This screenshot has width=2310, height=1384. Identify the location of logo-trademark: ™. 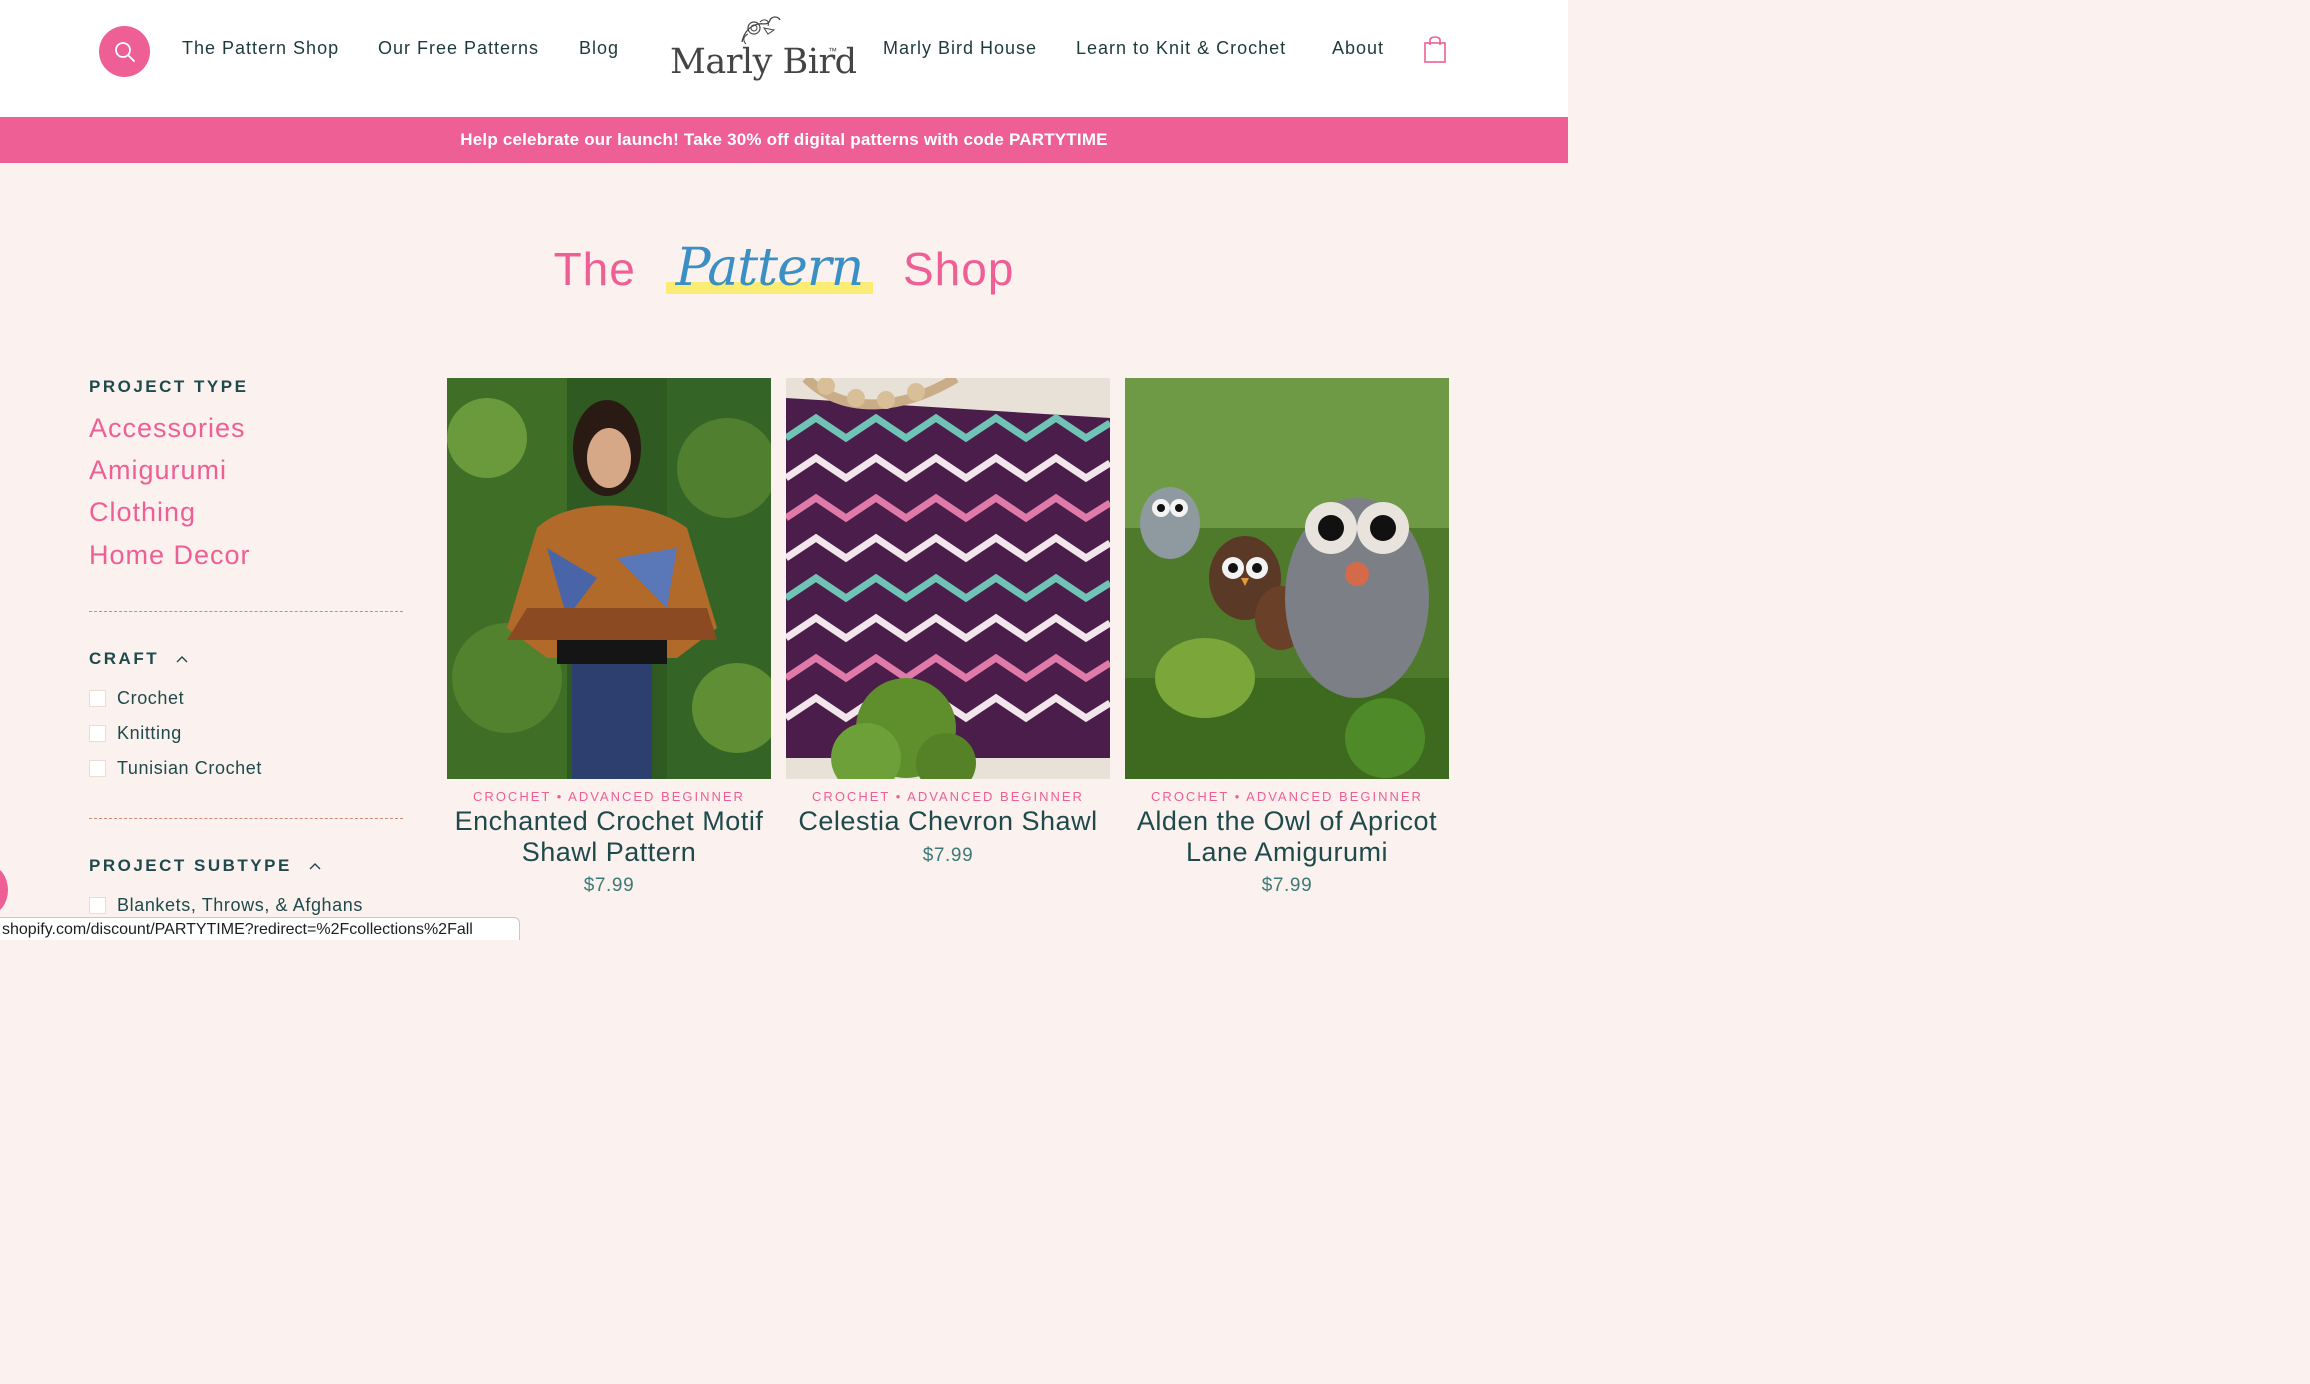
(832, 51).